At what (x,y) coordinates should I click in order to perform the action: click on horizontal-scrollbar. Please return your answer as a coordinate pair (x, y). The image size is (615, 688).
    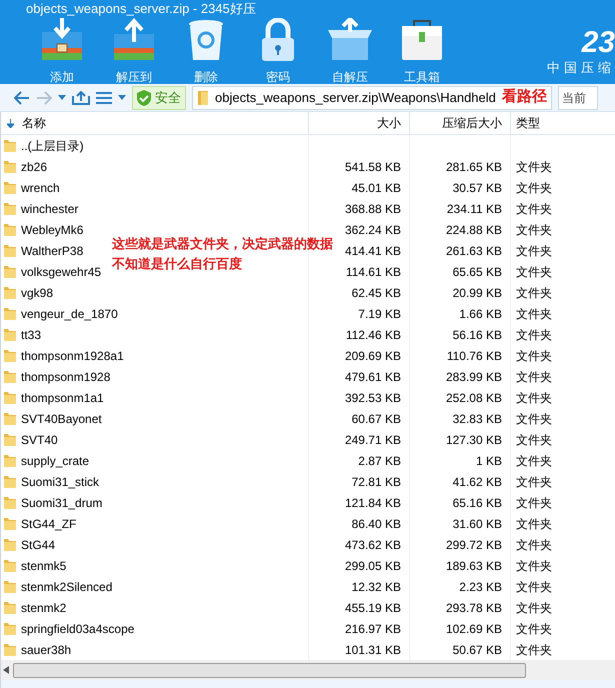
    Looking at the image, I should click on (308, 670).